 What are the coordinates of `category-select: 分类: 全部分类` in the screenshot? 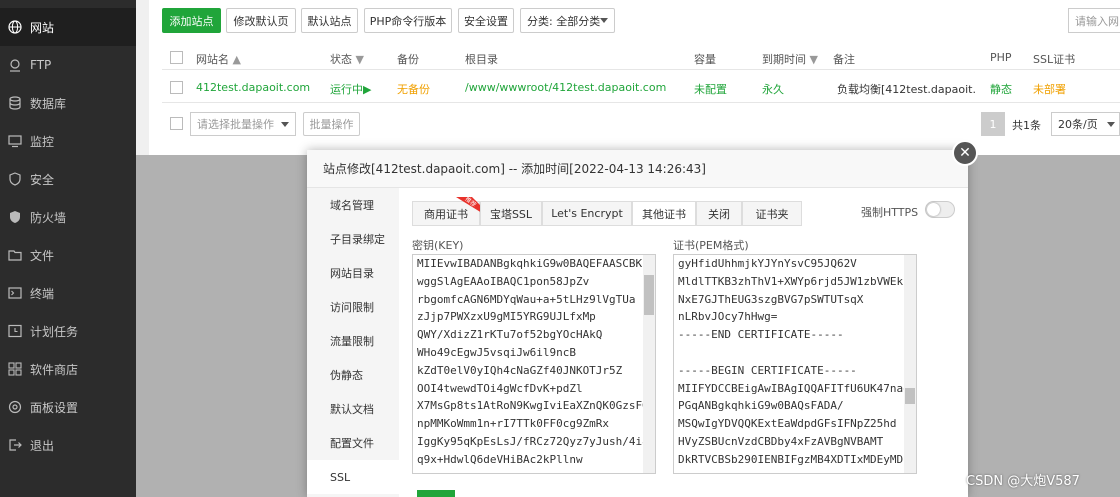 It's located at (567, 20).